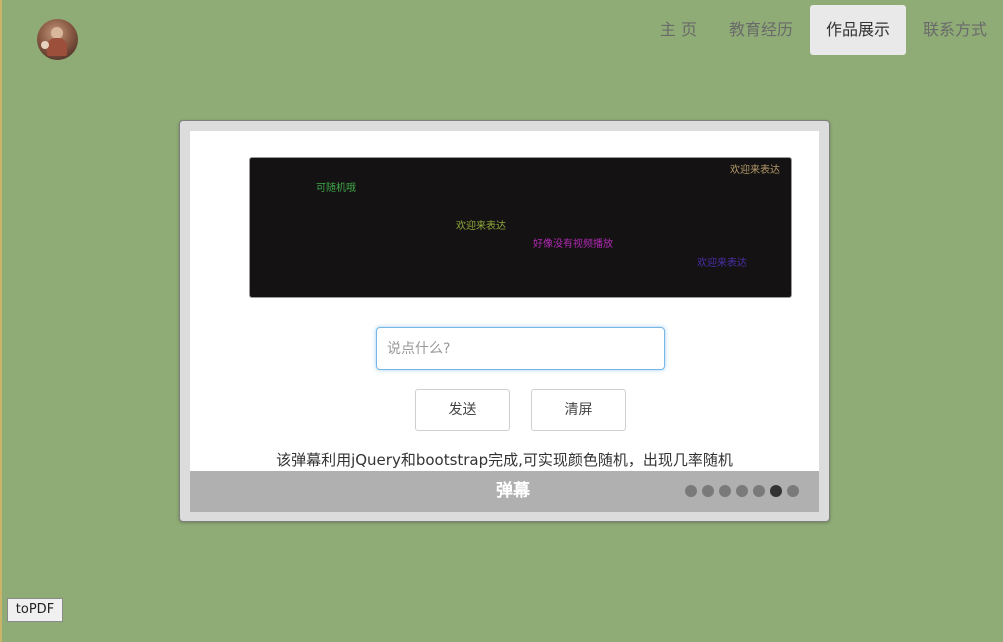 This screenshot has height=642, width=1003. I want to click on clear-screen-button: 清屏, so click(578, 410).